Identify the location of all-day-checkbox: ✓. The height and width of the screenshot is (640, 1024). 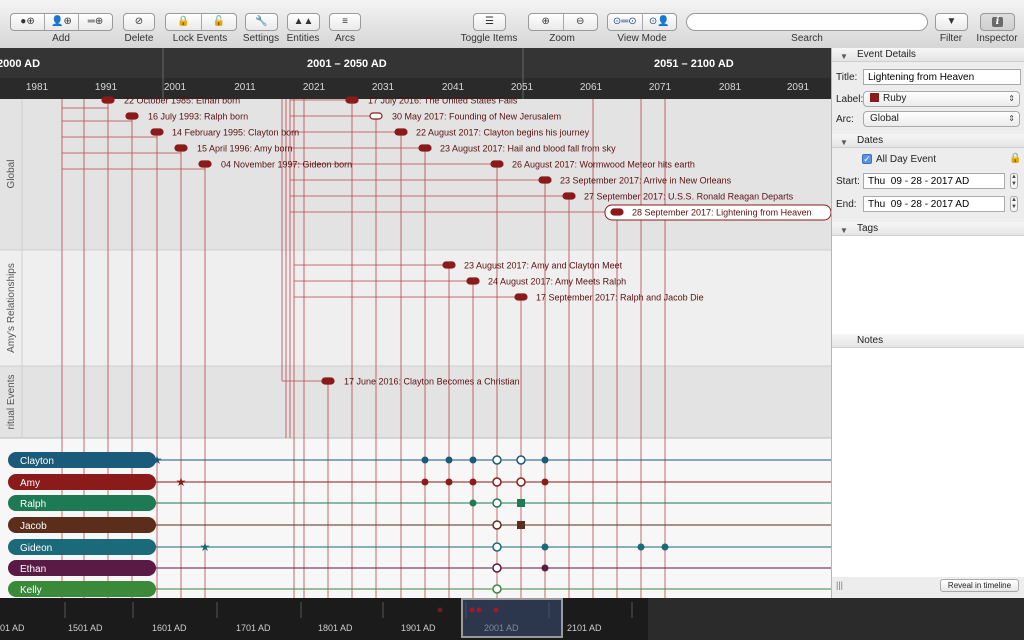
(867, 159).